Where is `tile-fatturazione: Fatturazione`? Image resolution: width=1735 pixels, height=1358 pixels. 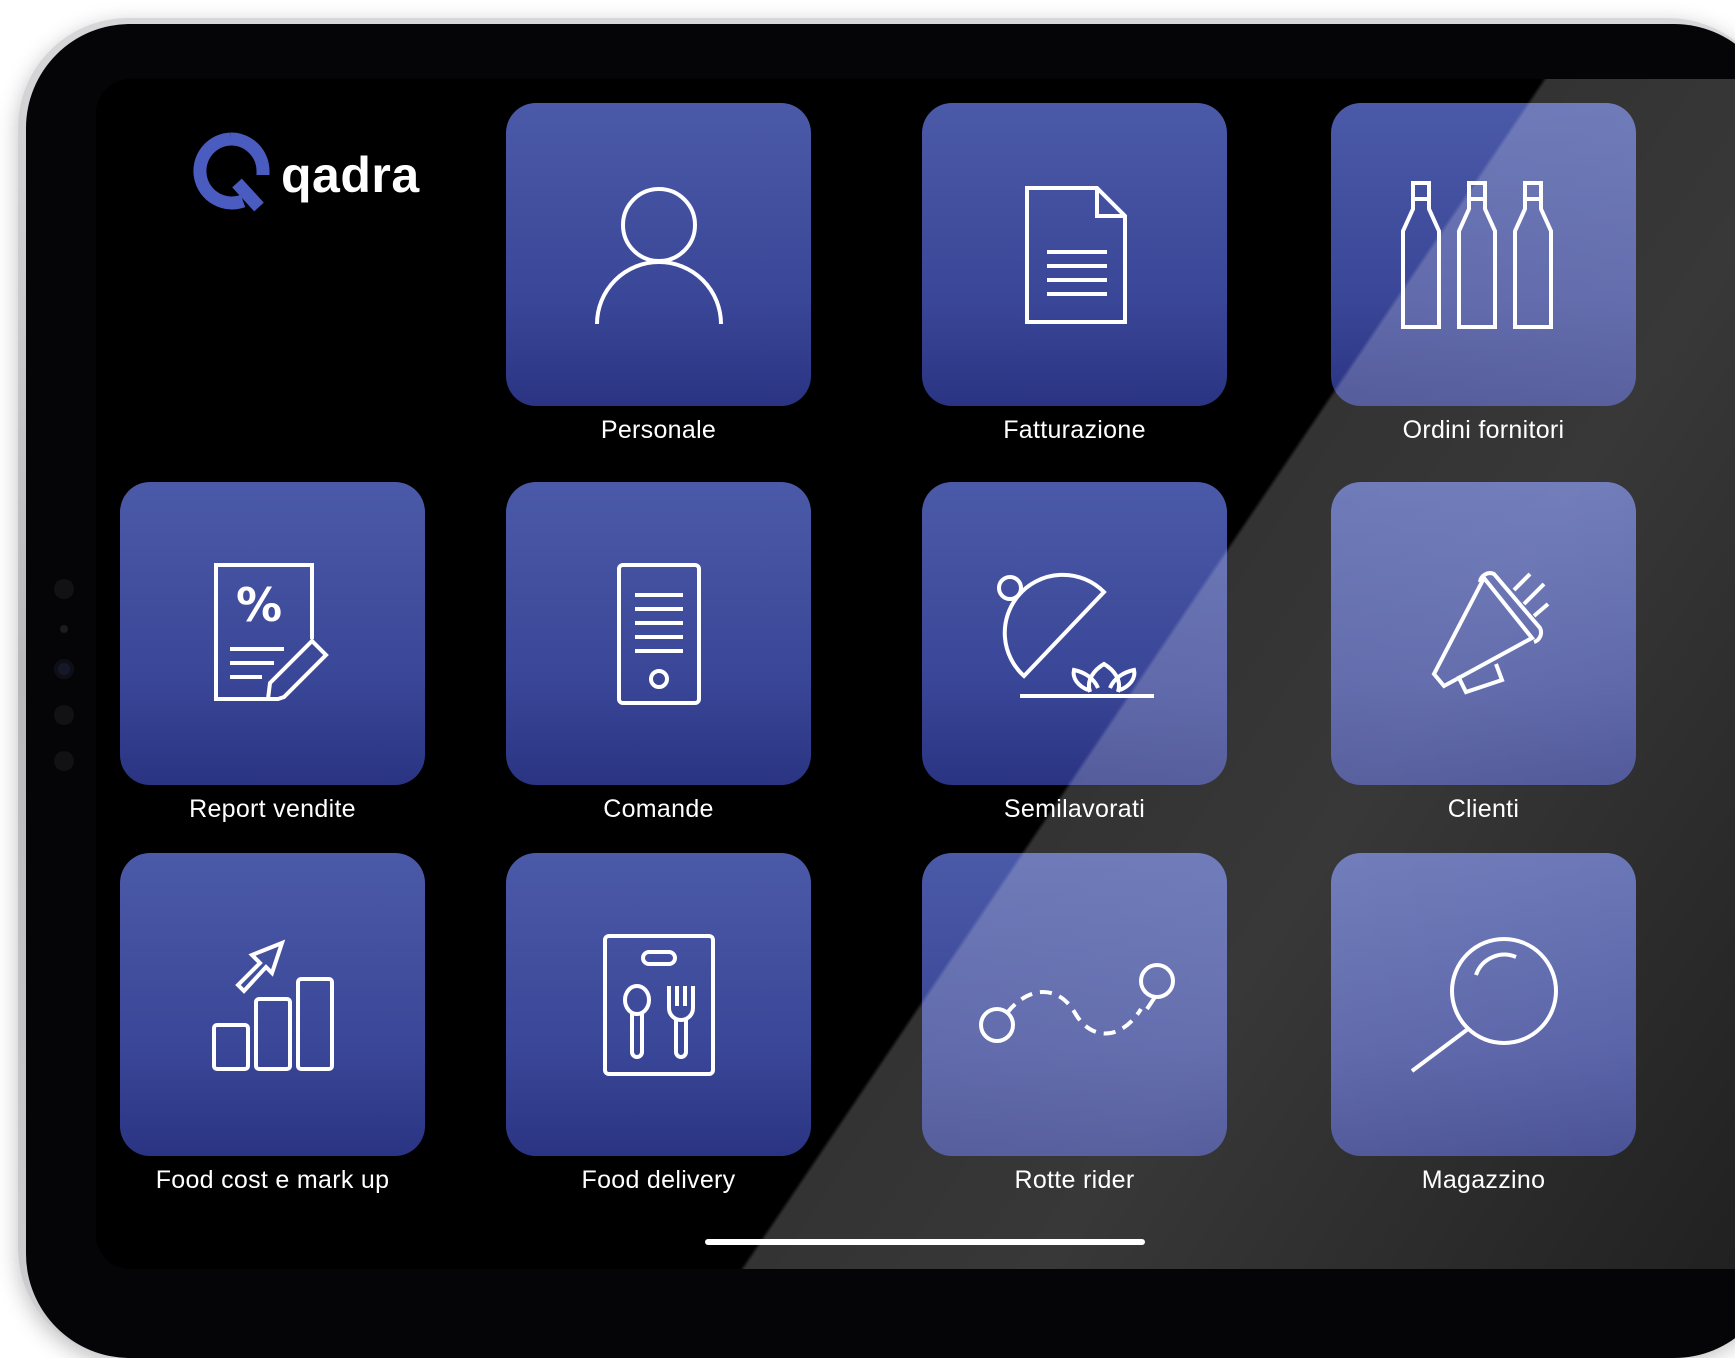
tile-fatturazione: Fatturazione is located at coordinates (1074, 274).